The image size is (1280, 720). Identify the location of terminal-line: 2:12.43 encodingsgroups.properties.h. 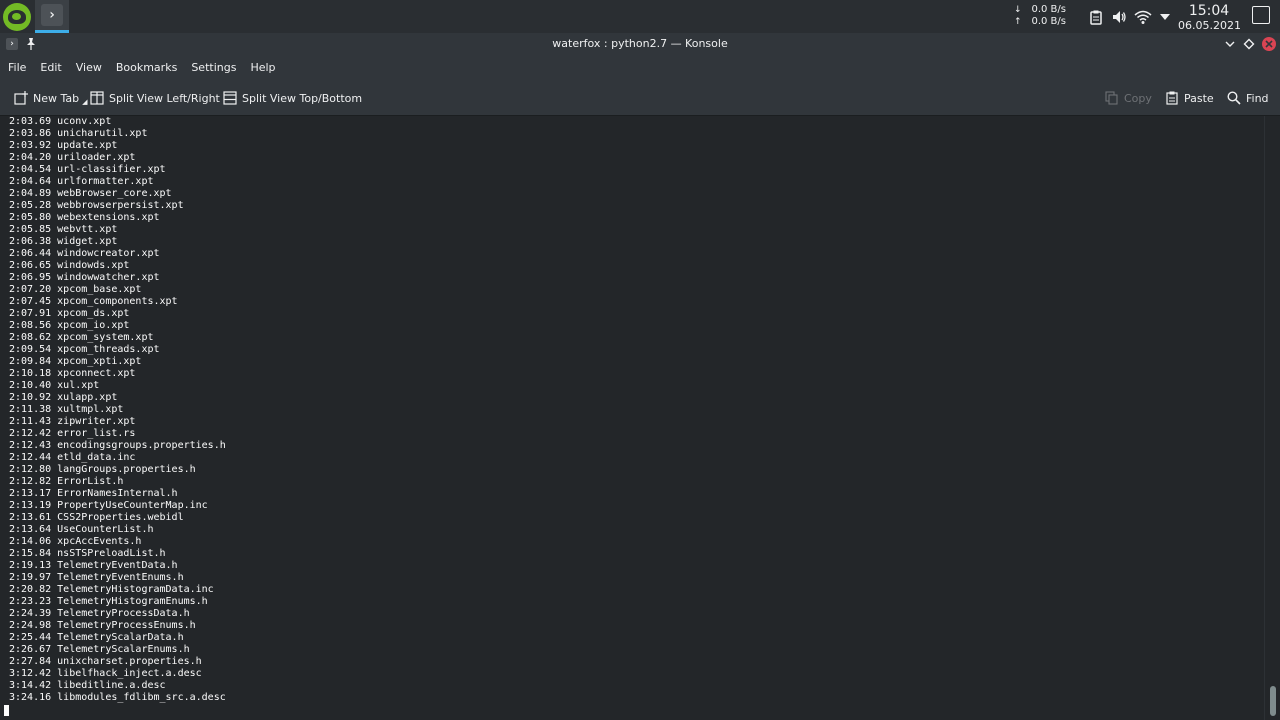
(117, 445).